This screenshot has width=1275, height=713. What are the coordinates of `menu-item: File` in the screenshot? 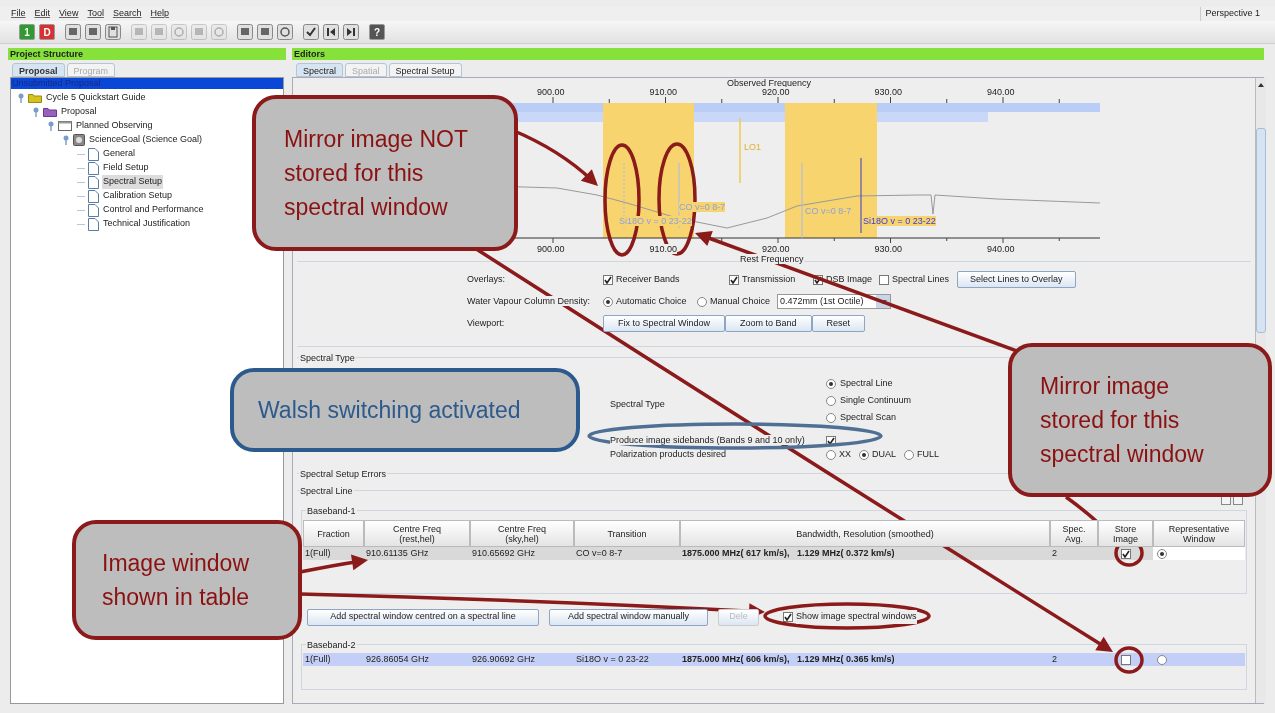 It's located at (18, 14).